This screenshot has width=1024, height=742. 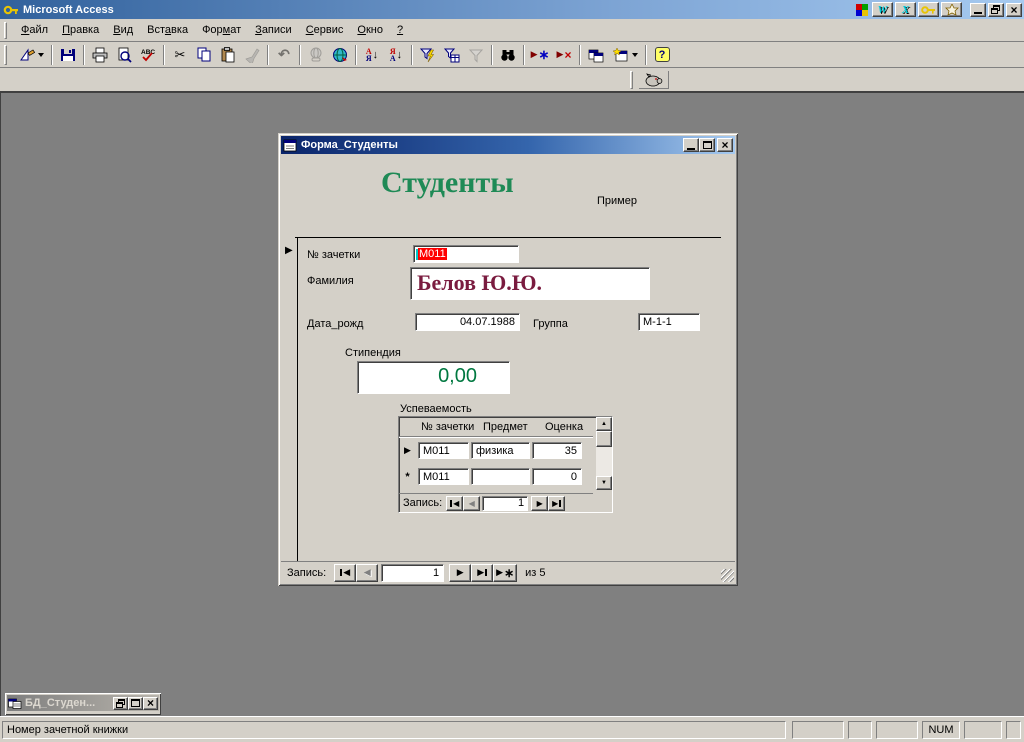 What do you see at coordinates (500, 450) in the screenshot?
I see `subform-cell: физика` at bounding box center [500, 450].